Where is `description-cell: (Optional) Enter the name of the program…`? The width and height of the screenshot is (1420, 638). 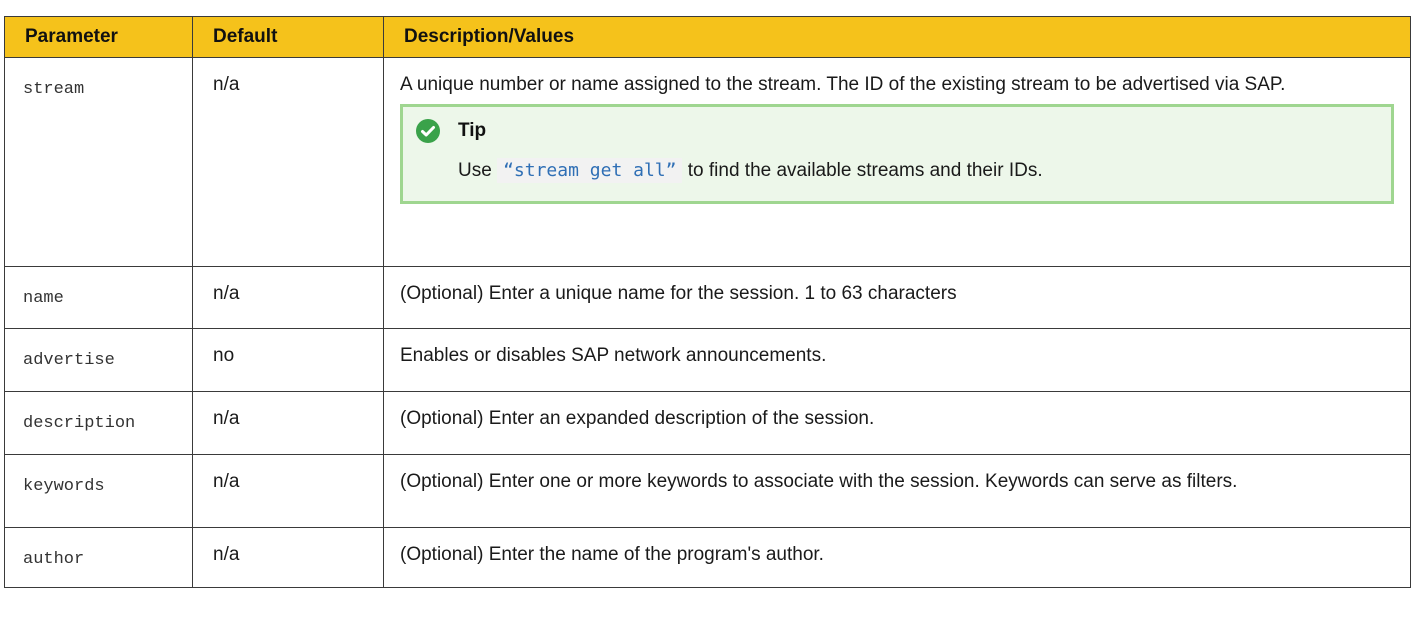
description-cell: (Optional) Enter the name of the program… is located at coordinates (897, 557).